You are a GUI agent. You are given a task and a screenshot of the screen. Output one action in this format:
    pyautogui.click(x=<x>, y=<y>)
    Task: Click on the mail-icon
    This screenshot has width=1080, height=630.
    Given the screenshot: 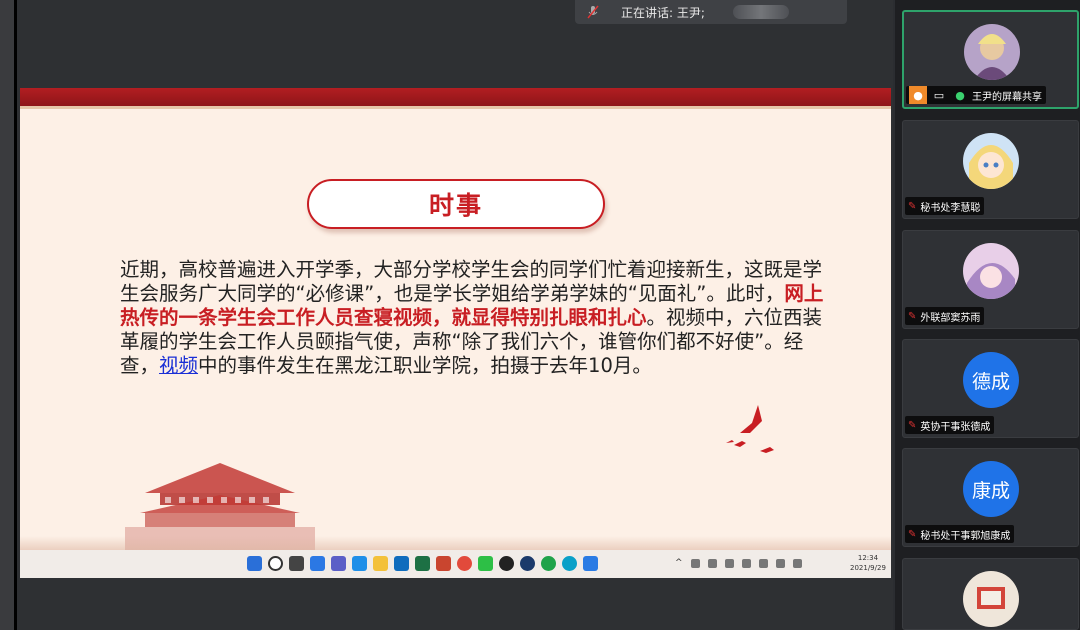 What is the action you would take?
    pyautogui.click(x=401, y=563)
    